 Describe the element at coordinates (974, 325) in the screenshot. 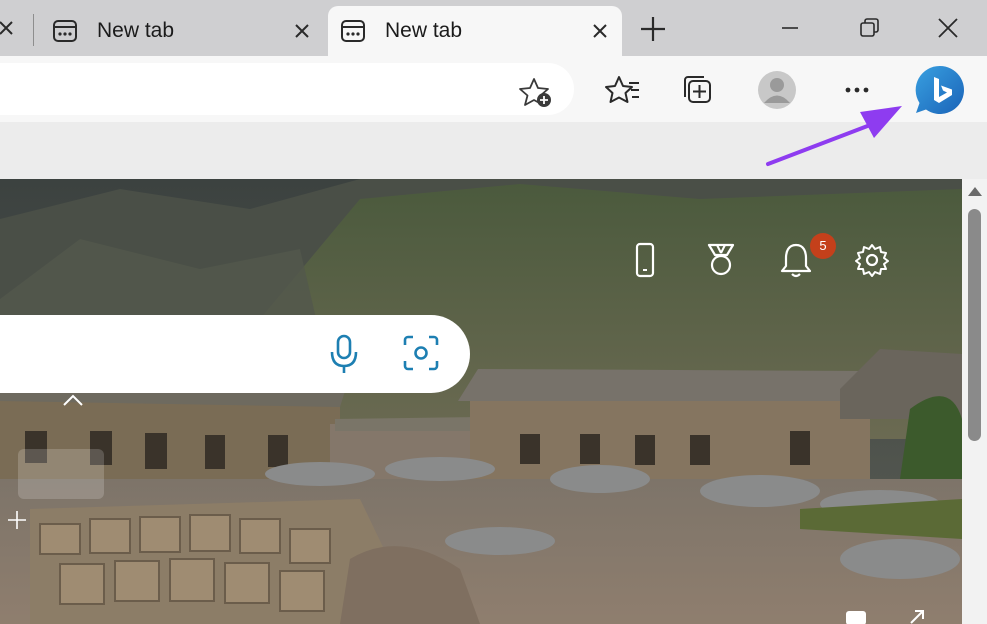

I see `scrollbar-thumb` at that location.